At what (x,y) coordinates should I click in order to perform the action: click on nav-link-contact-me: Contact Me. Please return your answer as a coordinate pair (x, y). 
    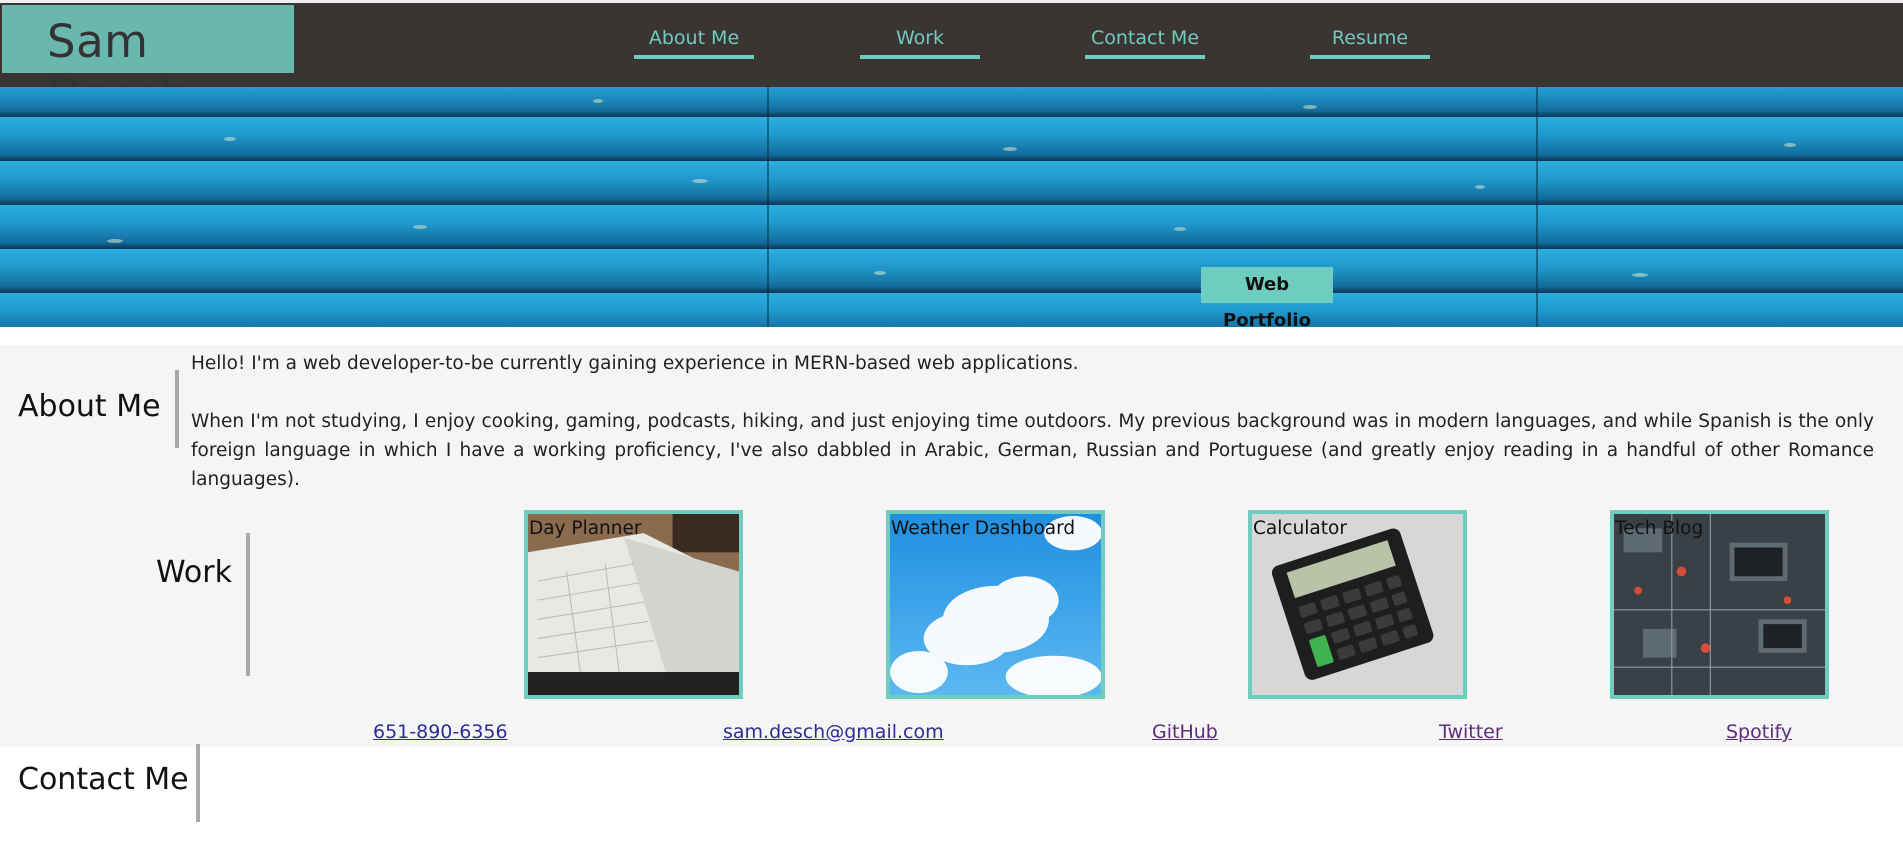
    Looking at the image, I should click on (1145, 41).